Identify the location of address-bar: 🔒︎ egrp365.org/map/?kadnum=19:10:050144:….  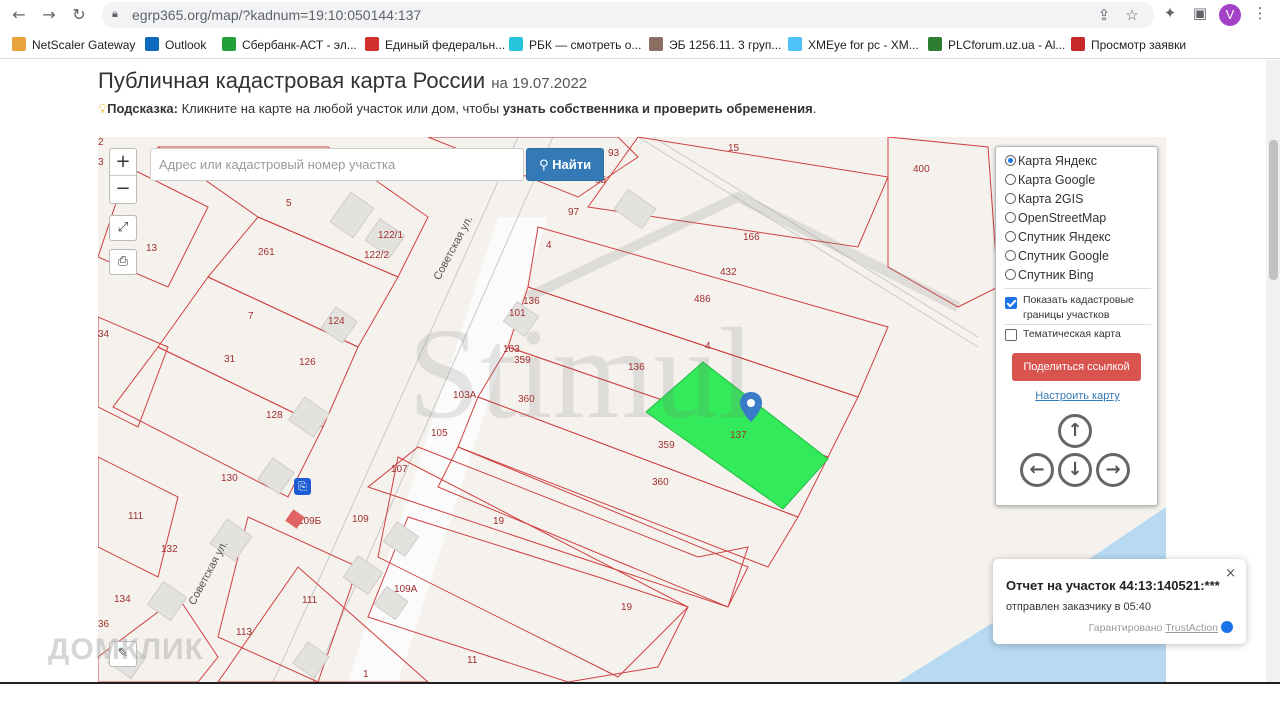
(628, 15).